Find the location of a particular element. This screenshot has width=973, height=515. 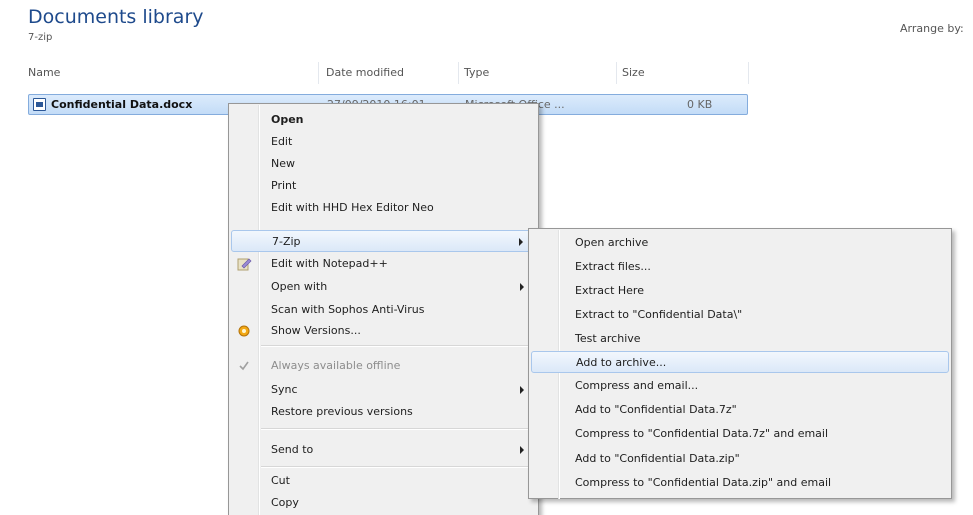

menu-item-label: Edit with Notepad++ is located at coordinates (329, 263).